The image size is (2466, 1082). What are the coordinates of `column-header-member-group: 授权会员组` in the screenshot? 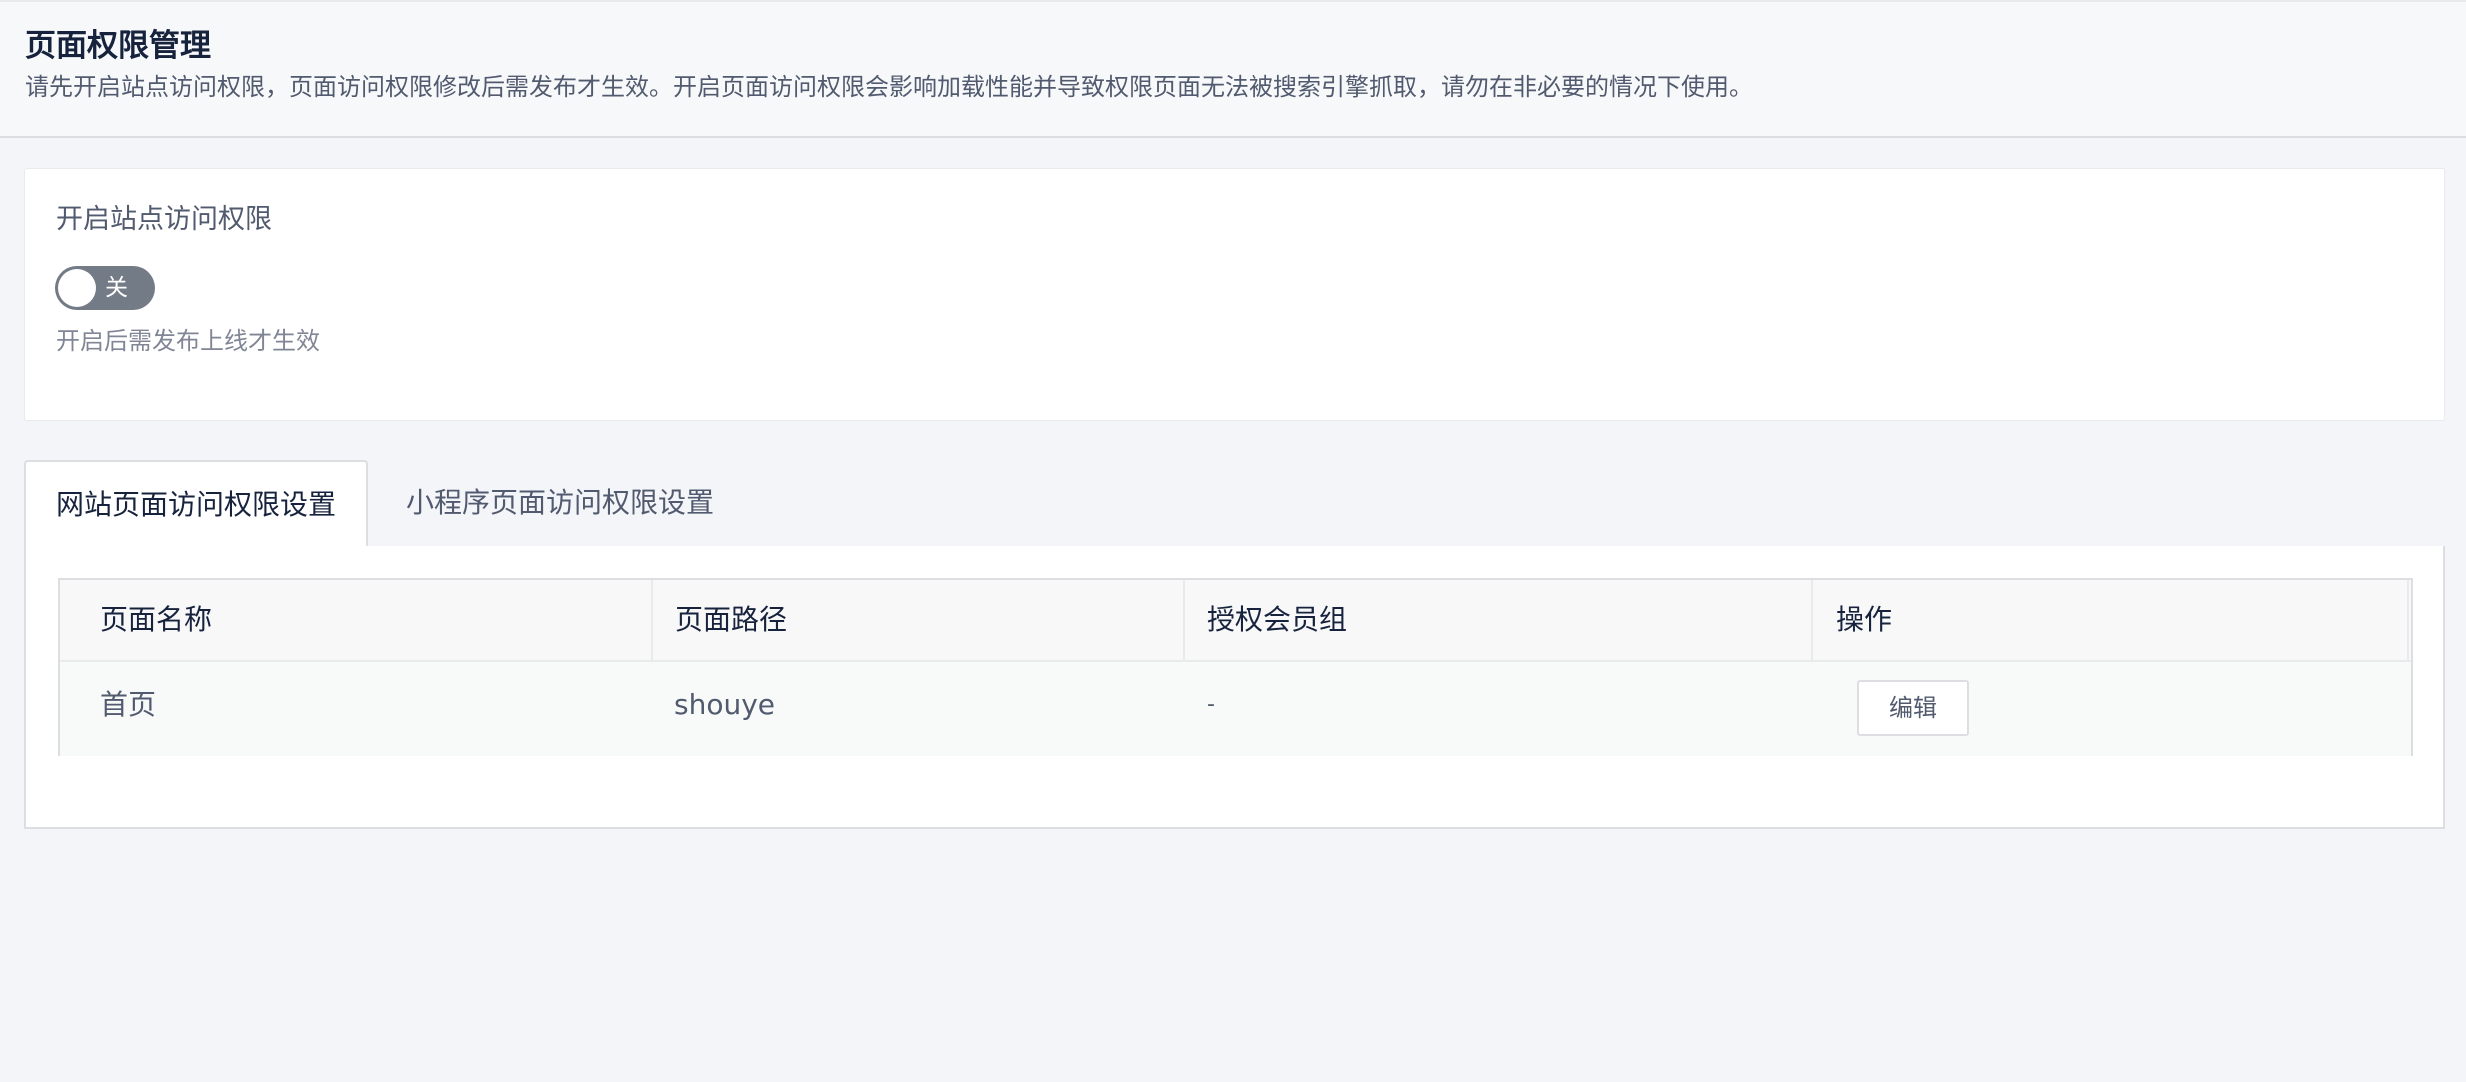 It's located at (1277, 619).